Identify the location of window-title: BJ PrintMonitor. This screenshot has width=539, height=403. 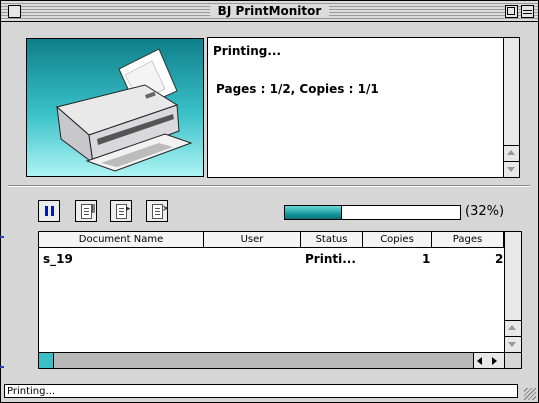
(269, 11).